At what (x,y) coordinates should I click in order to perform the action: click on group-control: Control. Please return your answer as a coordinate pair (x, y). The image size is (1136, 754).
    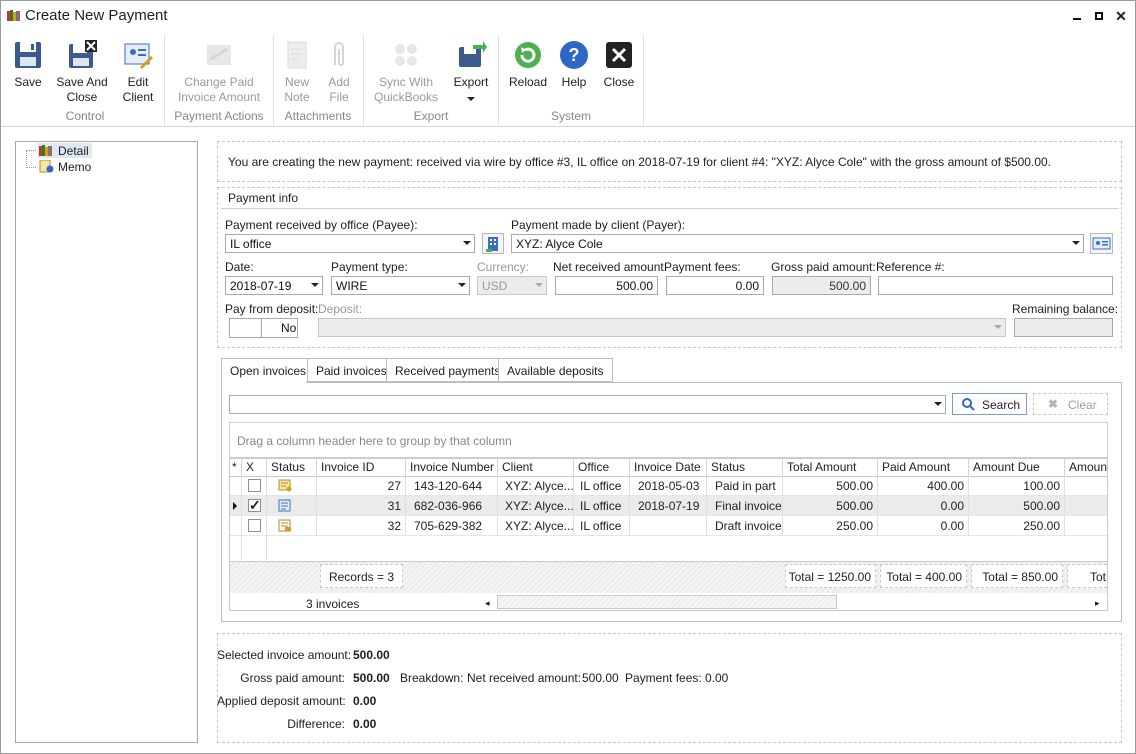
    Looking at the image, I should click on (85, 116).